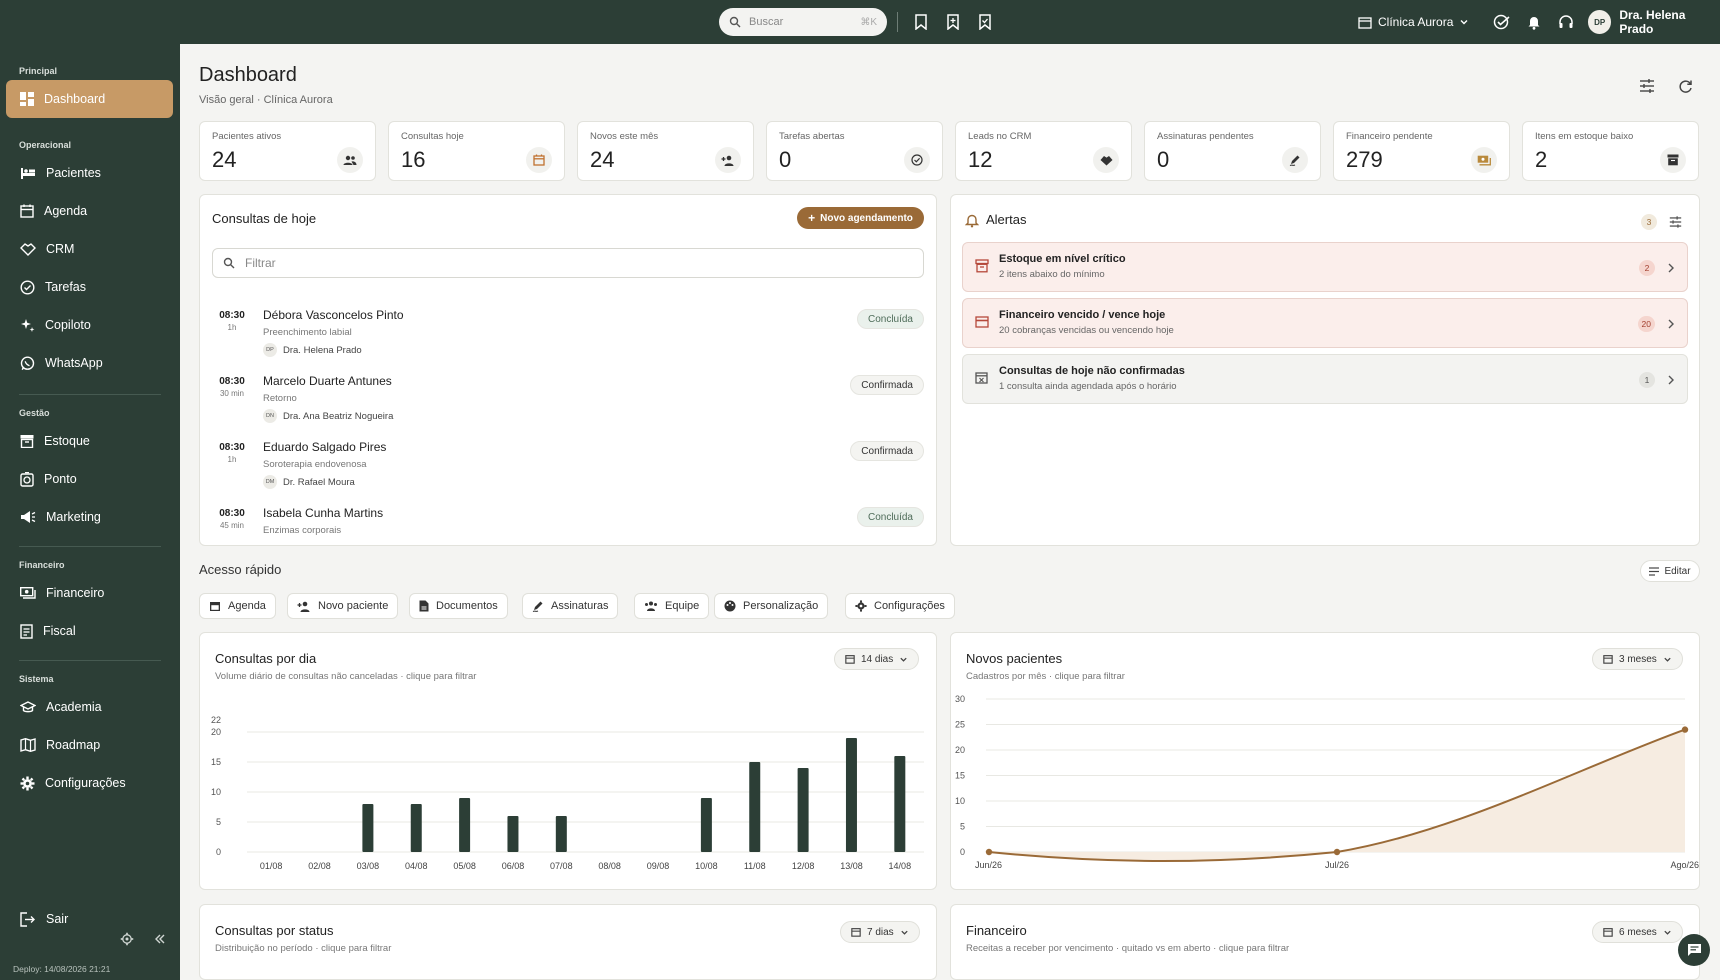  What do you see at coordinates (665, 151) in the screenshot?
I see `stat-card-novos-mes: Novos este mês 24` at bounding box center [665, 151].